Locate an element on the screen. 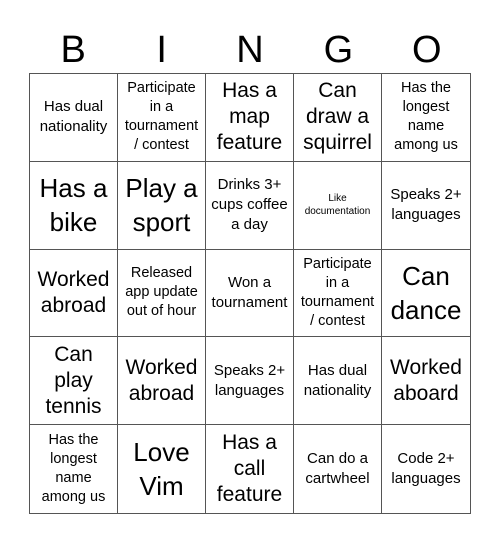  bingo-cell-text: Can do a cartwheel is located at coordinates (337, 469).